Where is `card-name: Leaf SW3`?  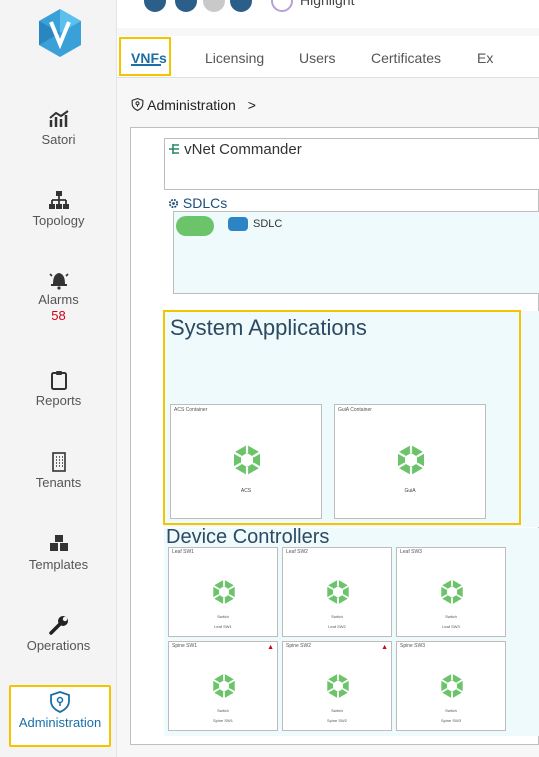
card-name: Leaf SW3 is located at coordinates (451, 626).